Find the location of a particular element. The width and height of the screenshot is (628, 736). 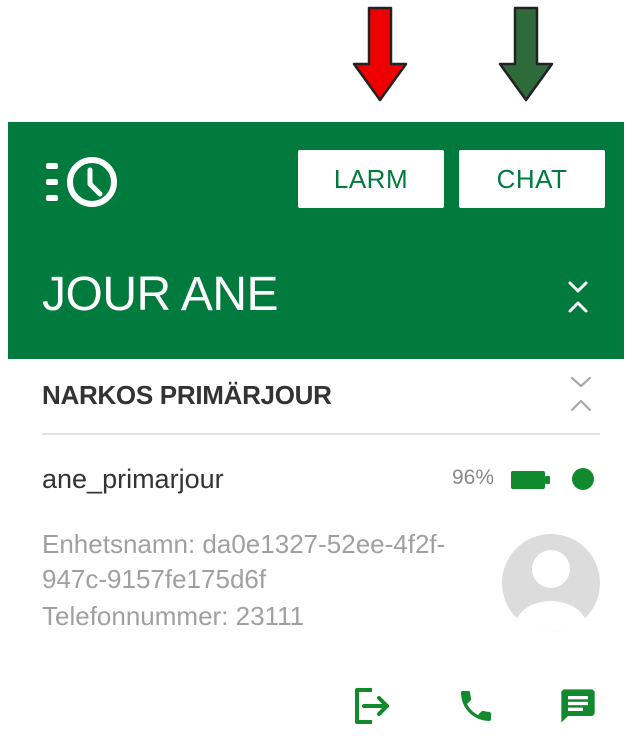

page-title: JOUR ANE is located at coordinates (160, 294).